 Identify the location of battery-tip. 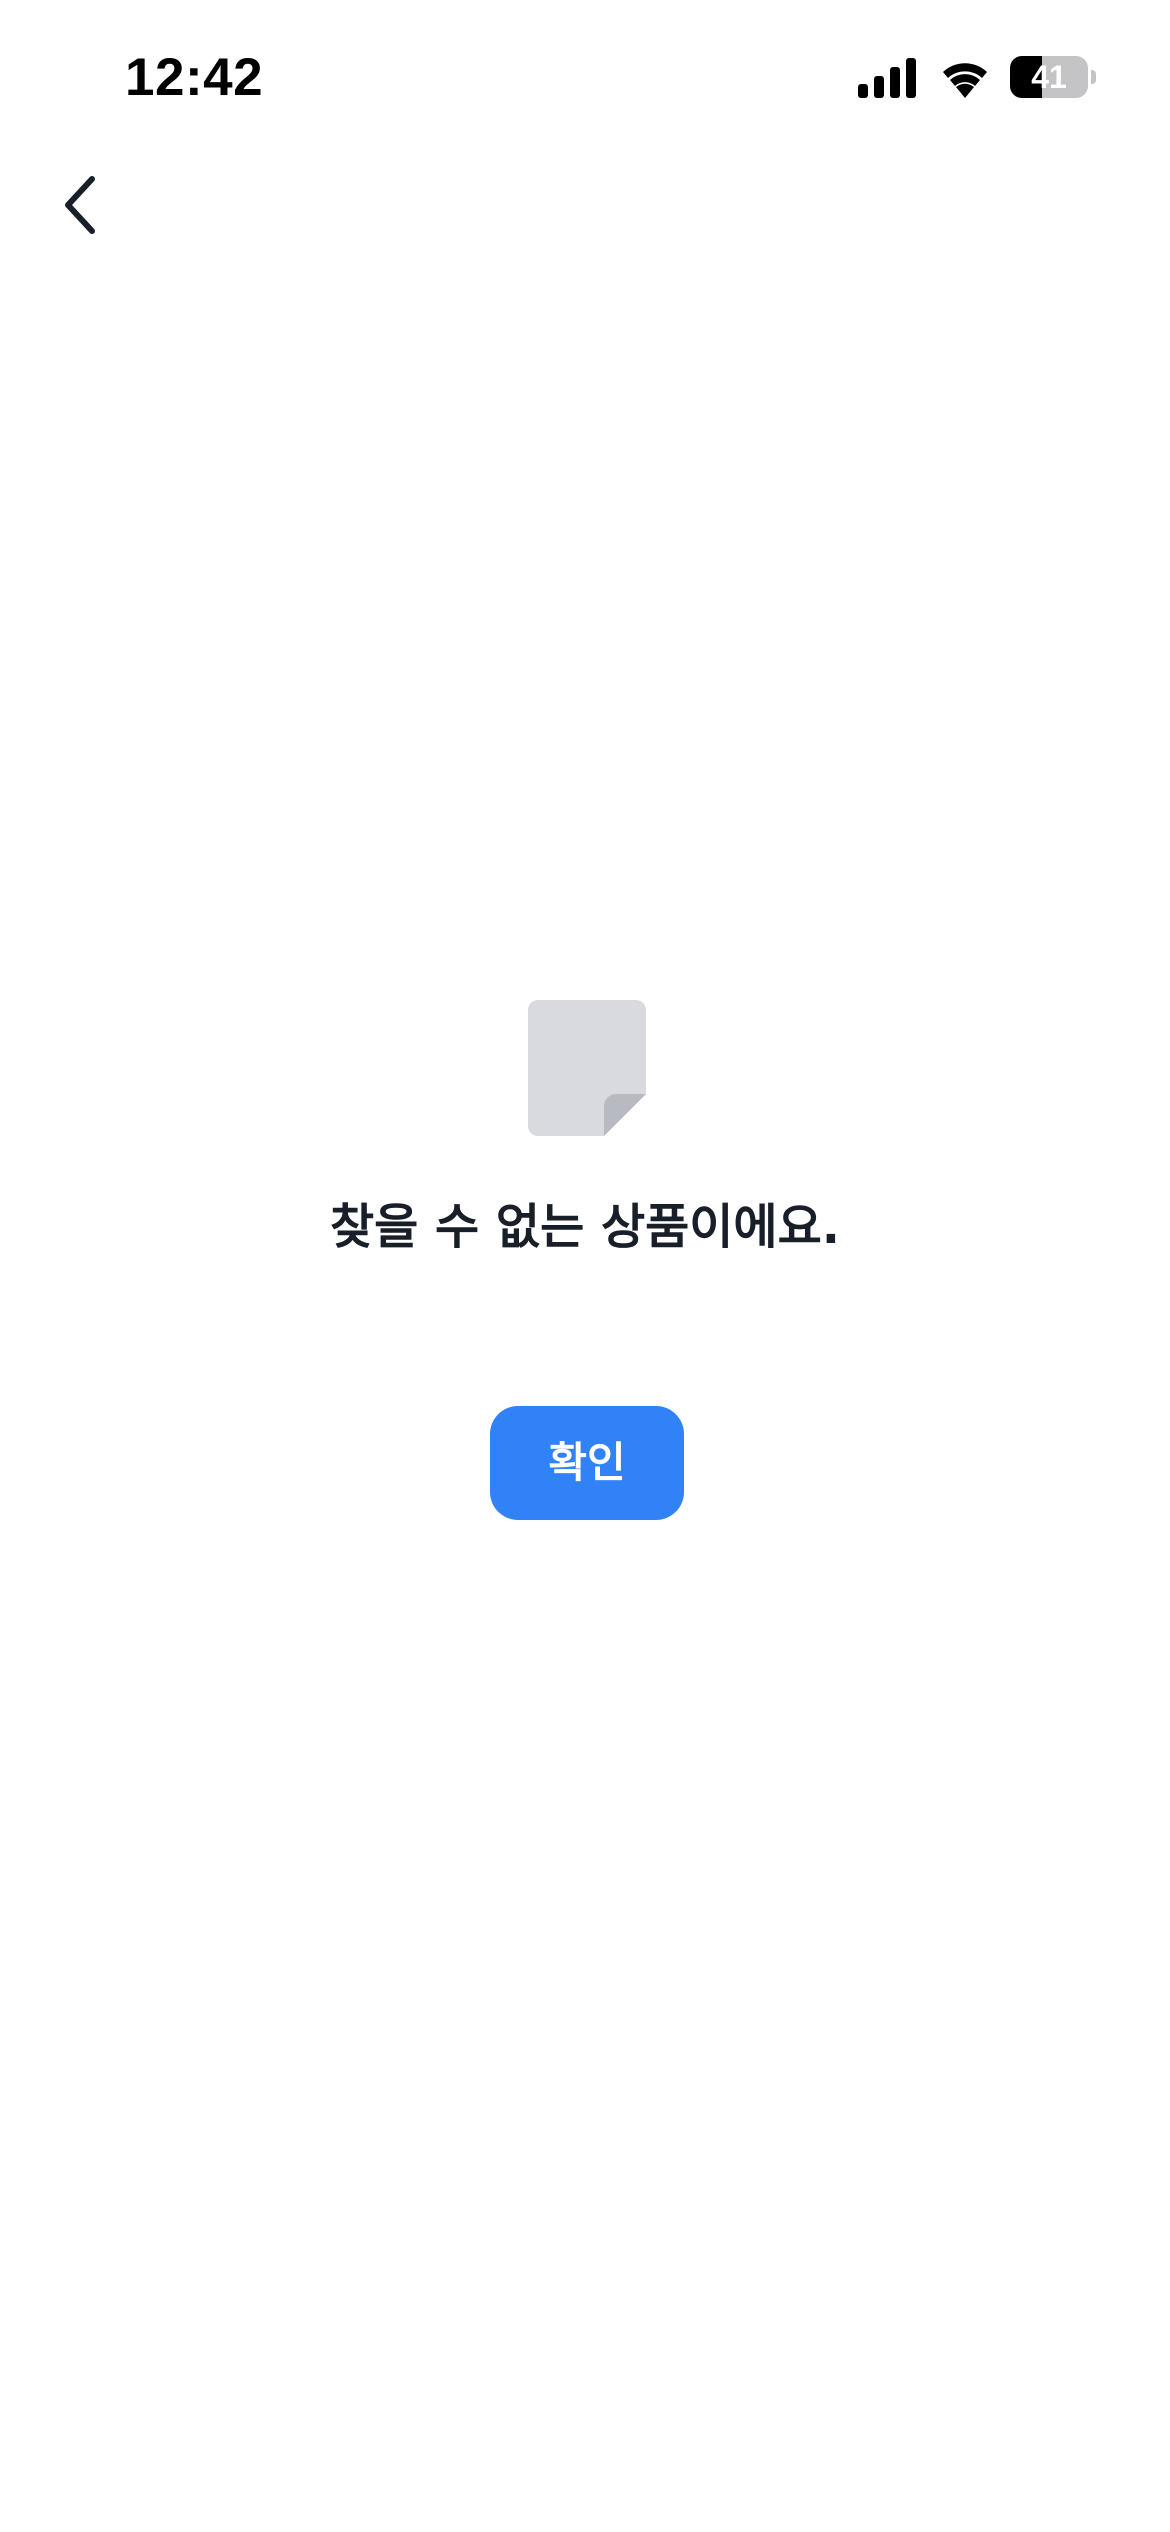
(1093, 77).